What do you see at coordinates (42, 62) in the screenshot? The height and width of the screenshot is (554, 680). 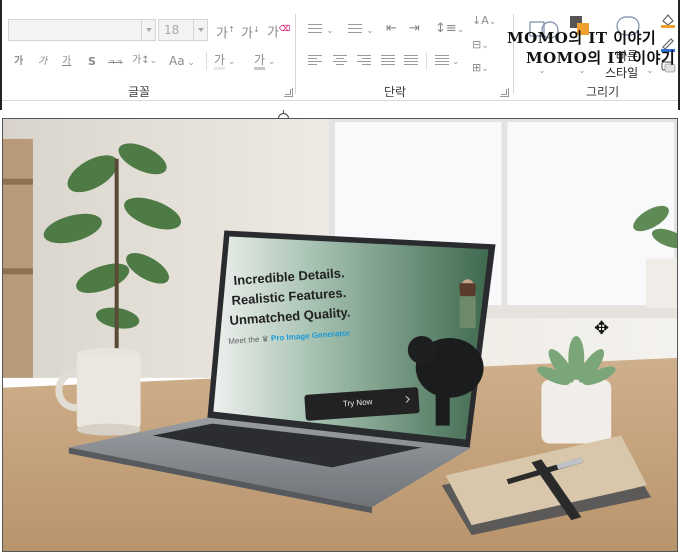 I see `italic-button: 가` at bounding box center [42, 62].